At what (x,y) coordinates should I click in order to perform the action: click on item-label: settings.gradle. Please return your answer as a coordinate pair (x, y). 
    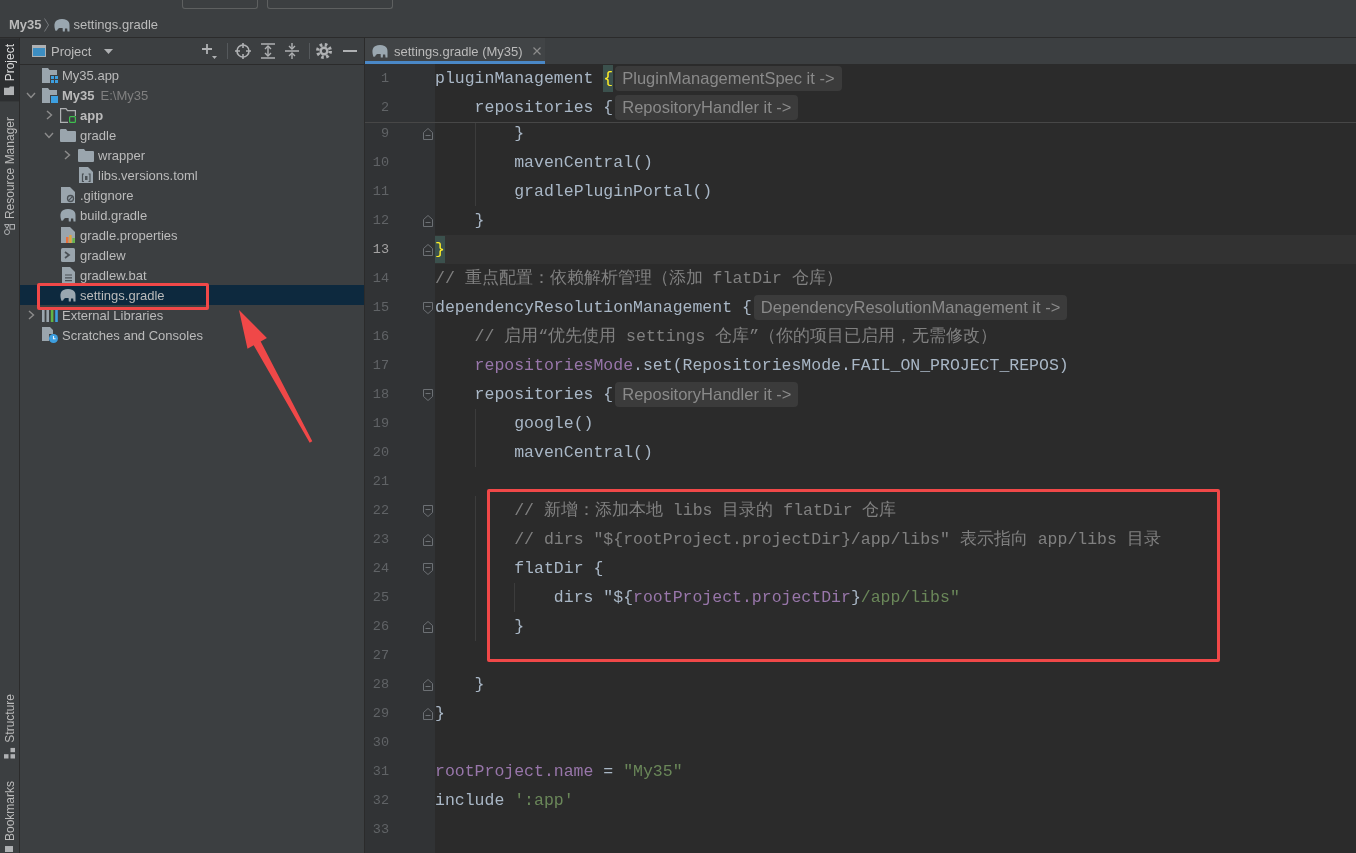
    Looking at the image, I should click on (122, 295).